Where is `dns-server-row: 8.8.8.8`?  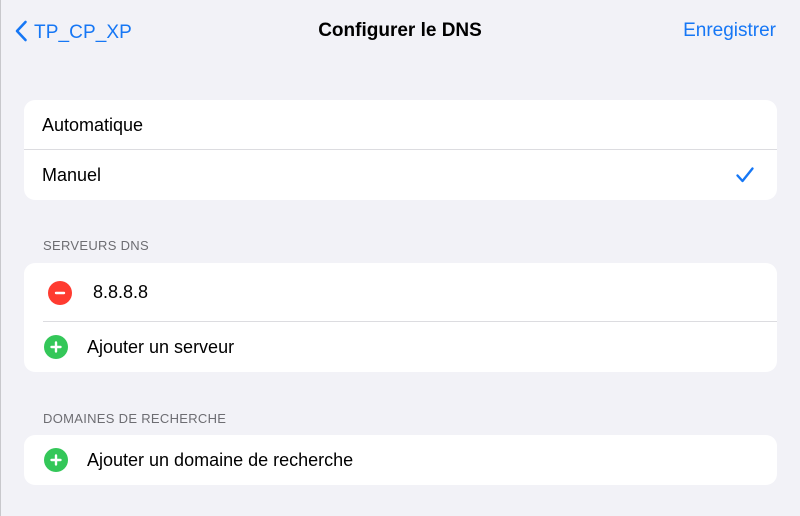
dns-server-row: 8.8.8.8 is located at coordinates (400, 292).